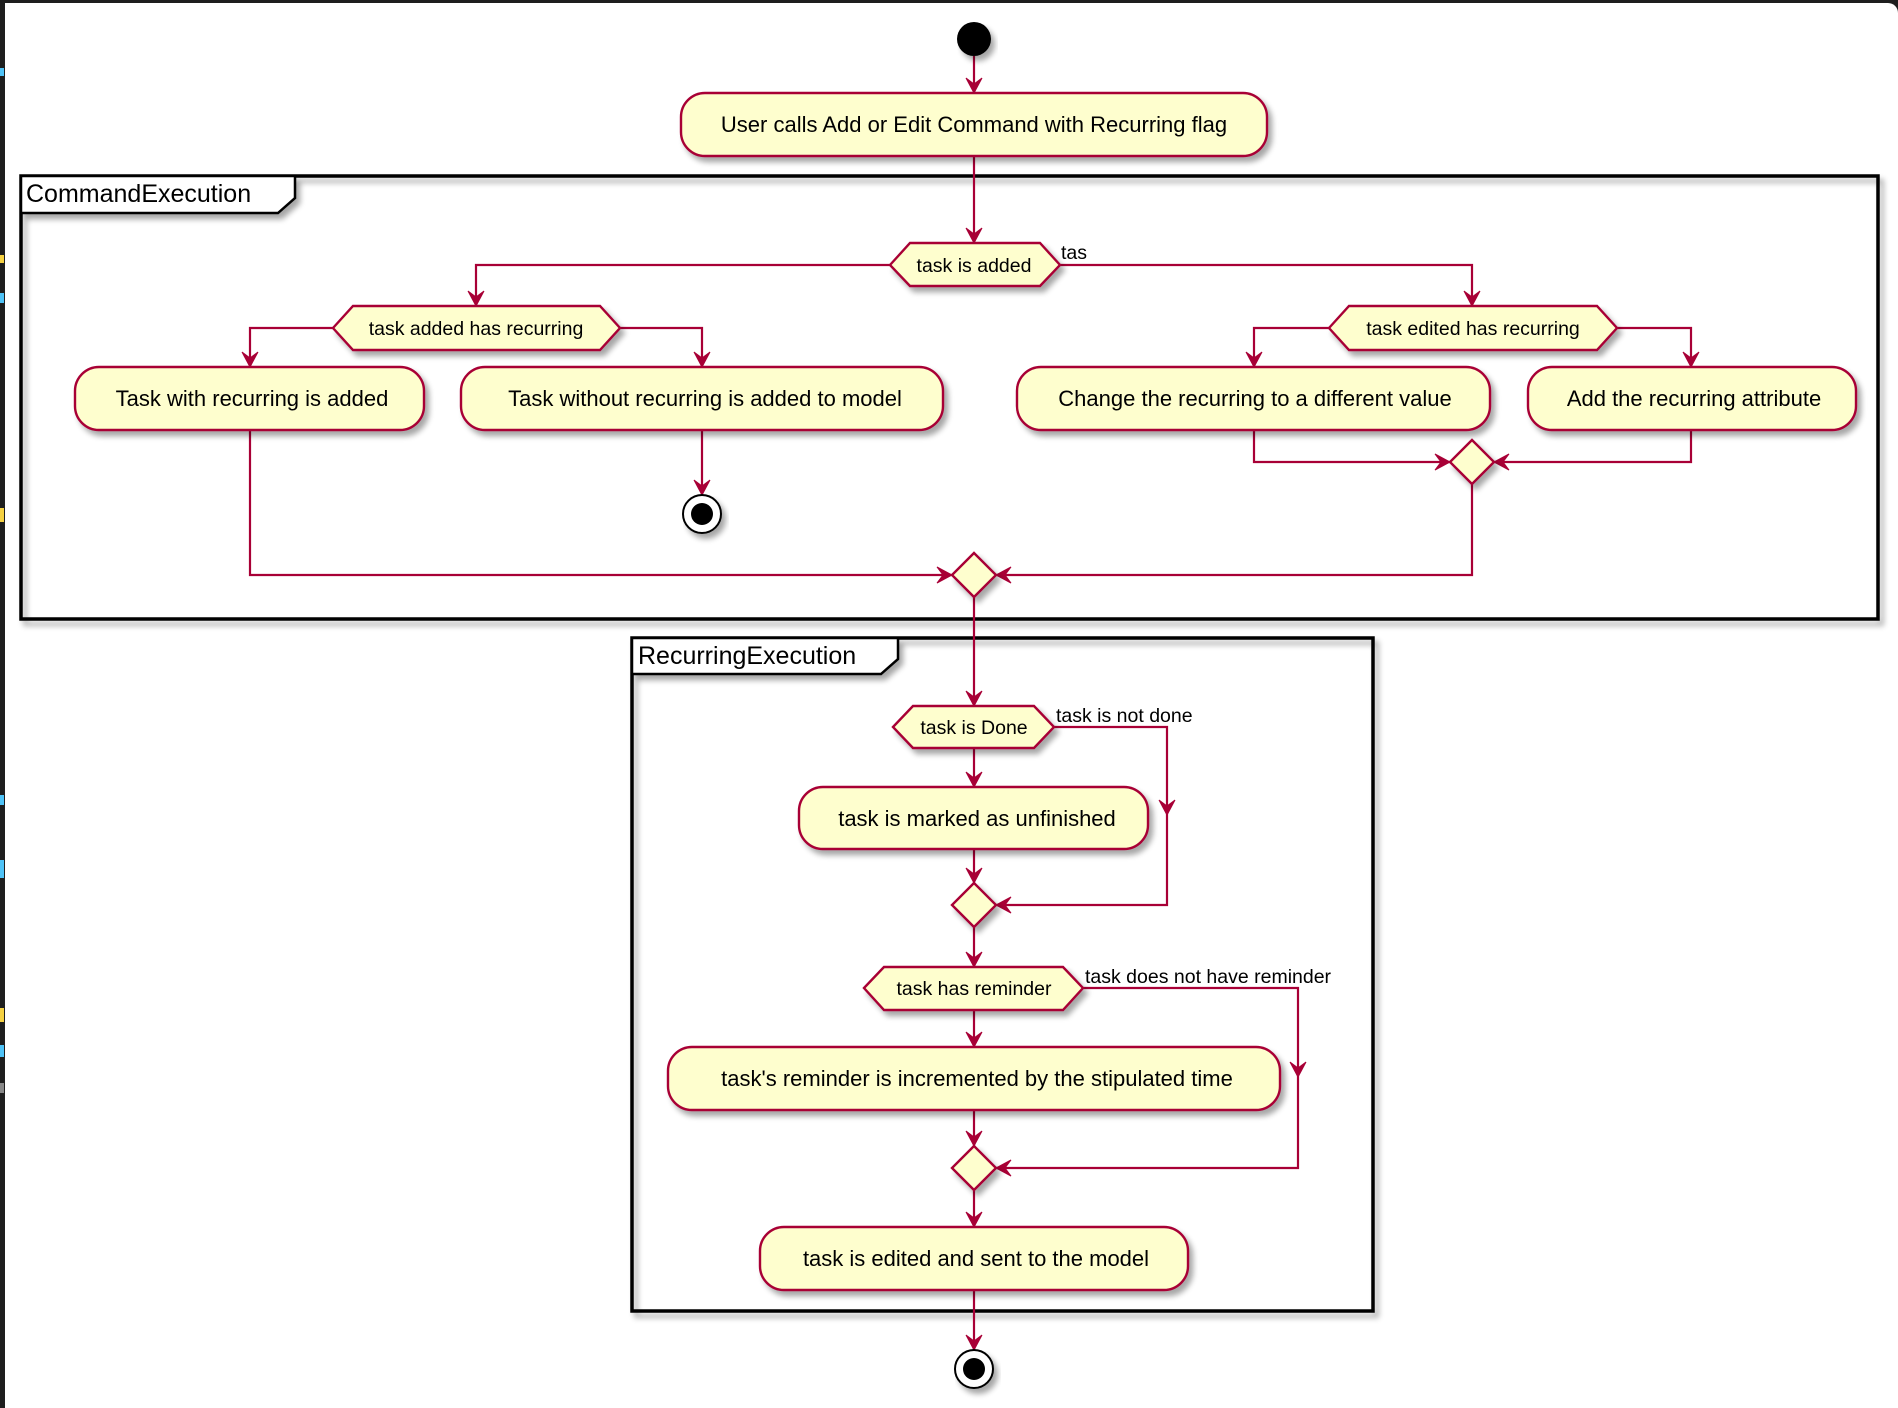 The height and width of the screenshot is (1408, 1898). I want to click on action-label: task is edited and sent to the model, so click(976, 1258).